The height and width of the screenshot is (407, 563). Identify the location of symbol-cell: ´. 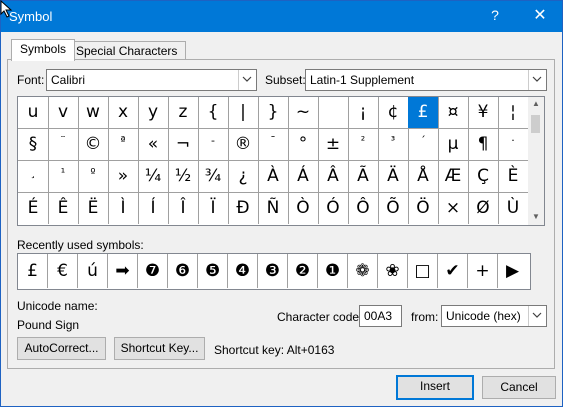
(423, 145).